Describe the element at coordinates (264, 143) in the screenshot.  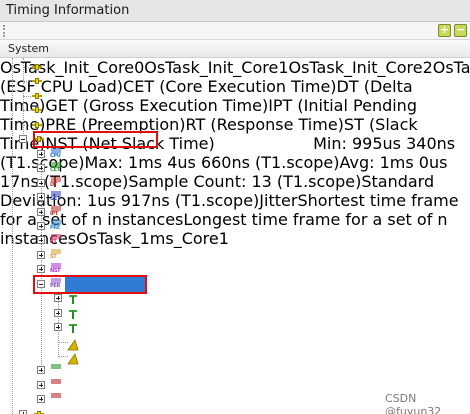
I see `tree-item-metric-label: PER (Period)` at that location.